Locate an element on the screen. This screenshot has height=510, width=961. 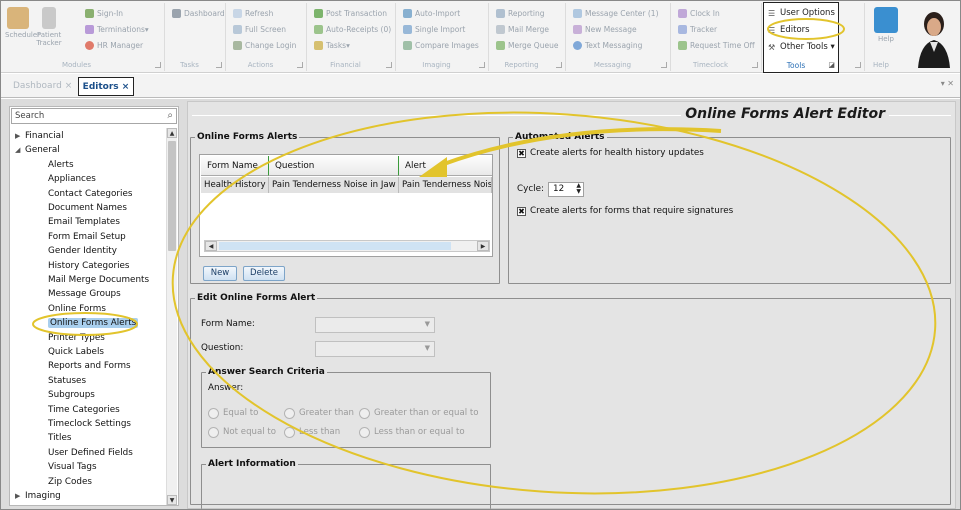
single-import-button: Single Import is located at coordinates (434, 29).